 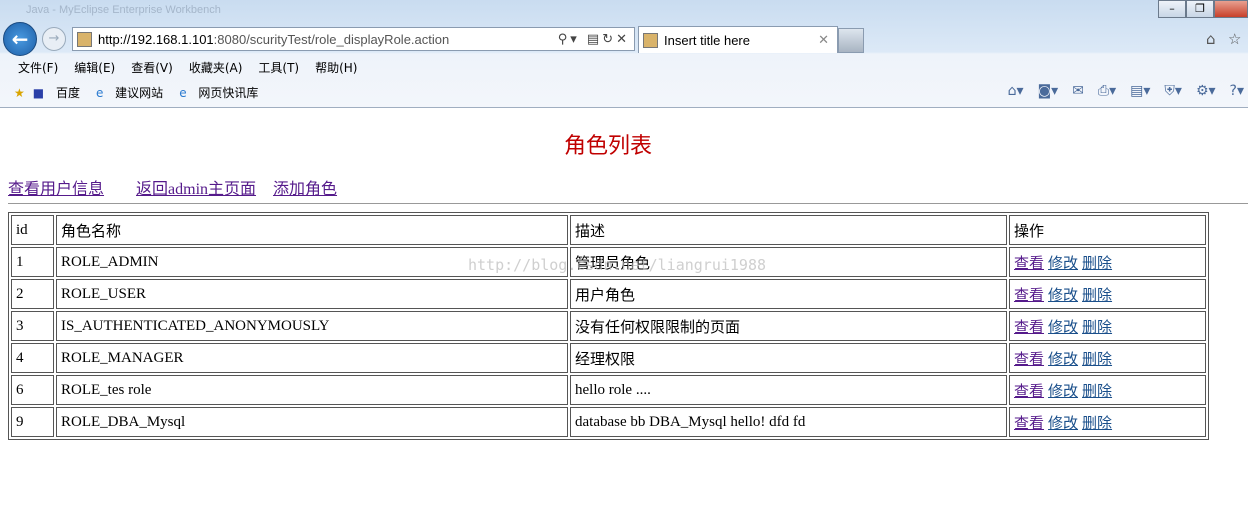 I want to click on menu-view: 查看(V), so click(x=152, y=67).